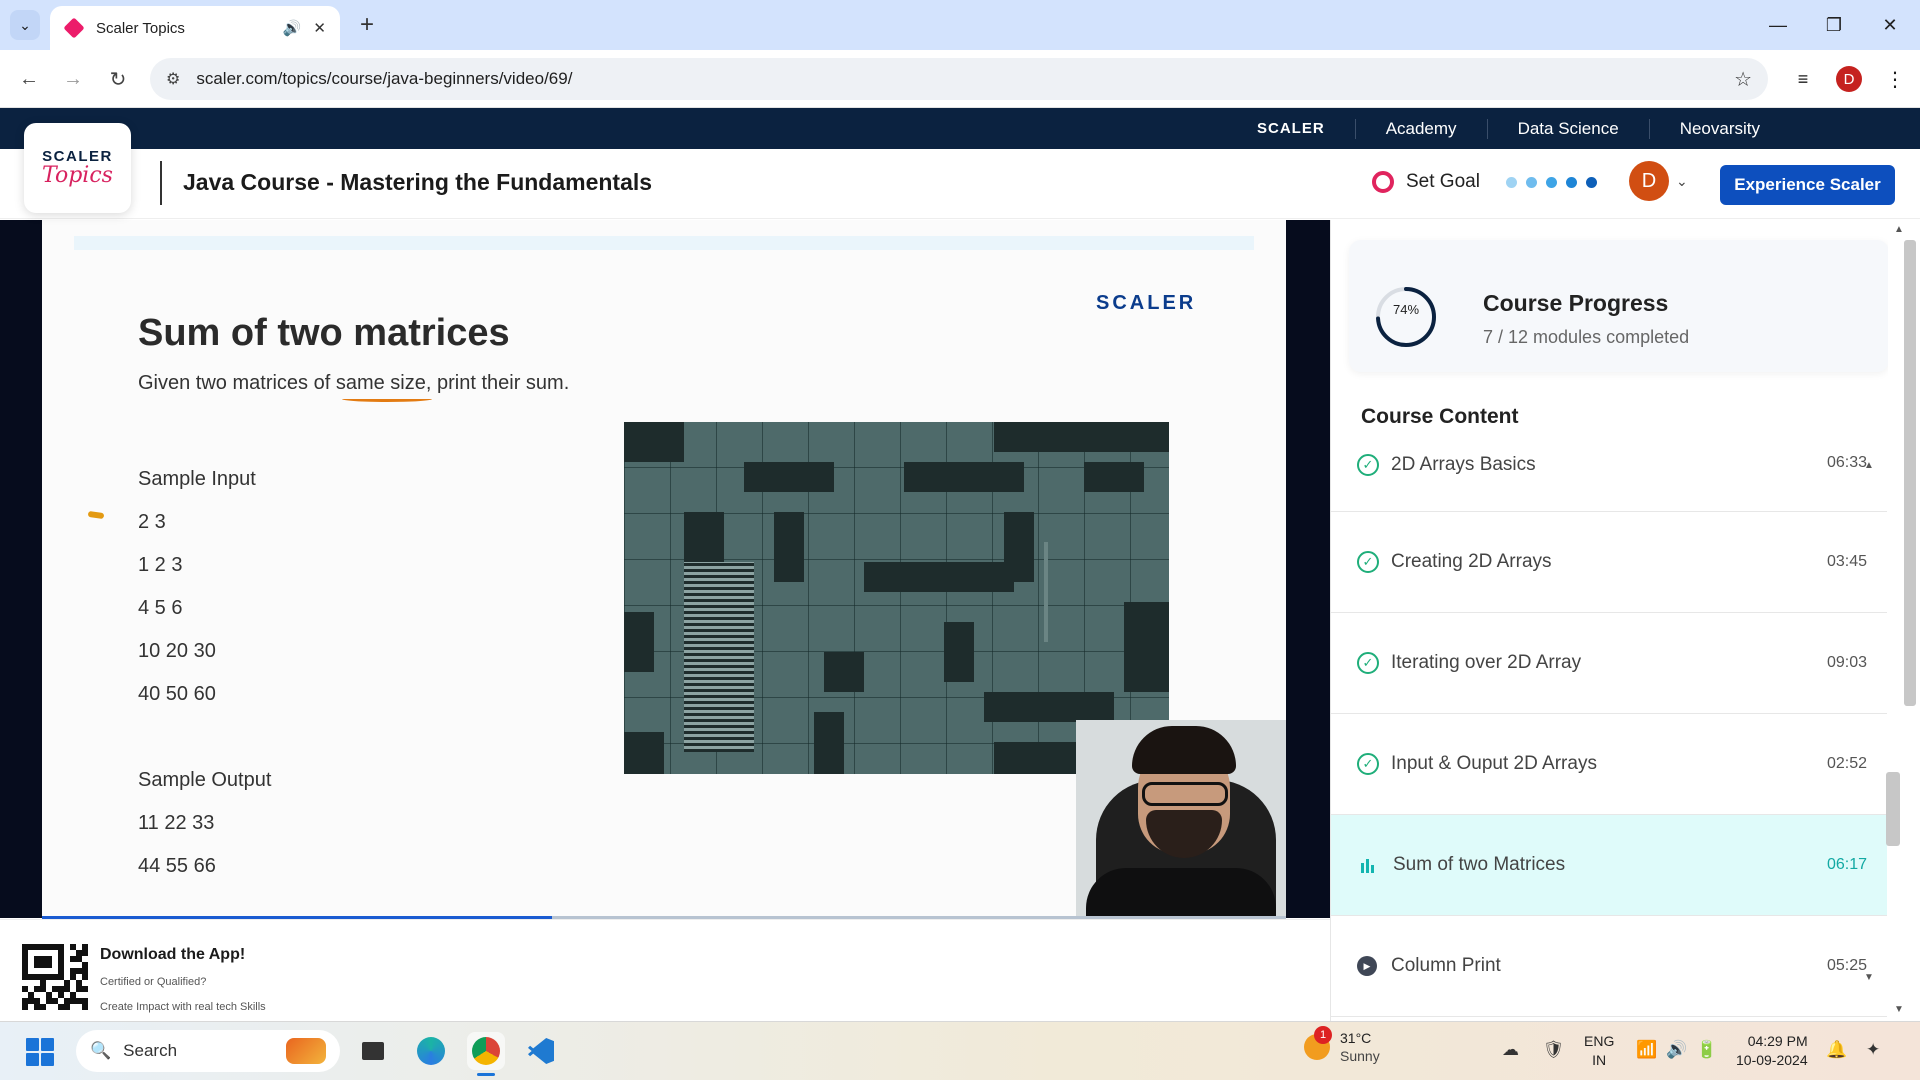 The width and height of the screenshot is (1920, 1080). What do you see at coordinates (1609, 966) in the screenshot?
I see `lesson-item: ▶ Column Print 05:25` at bounding box center [1609, 966].